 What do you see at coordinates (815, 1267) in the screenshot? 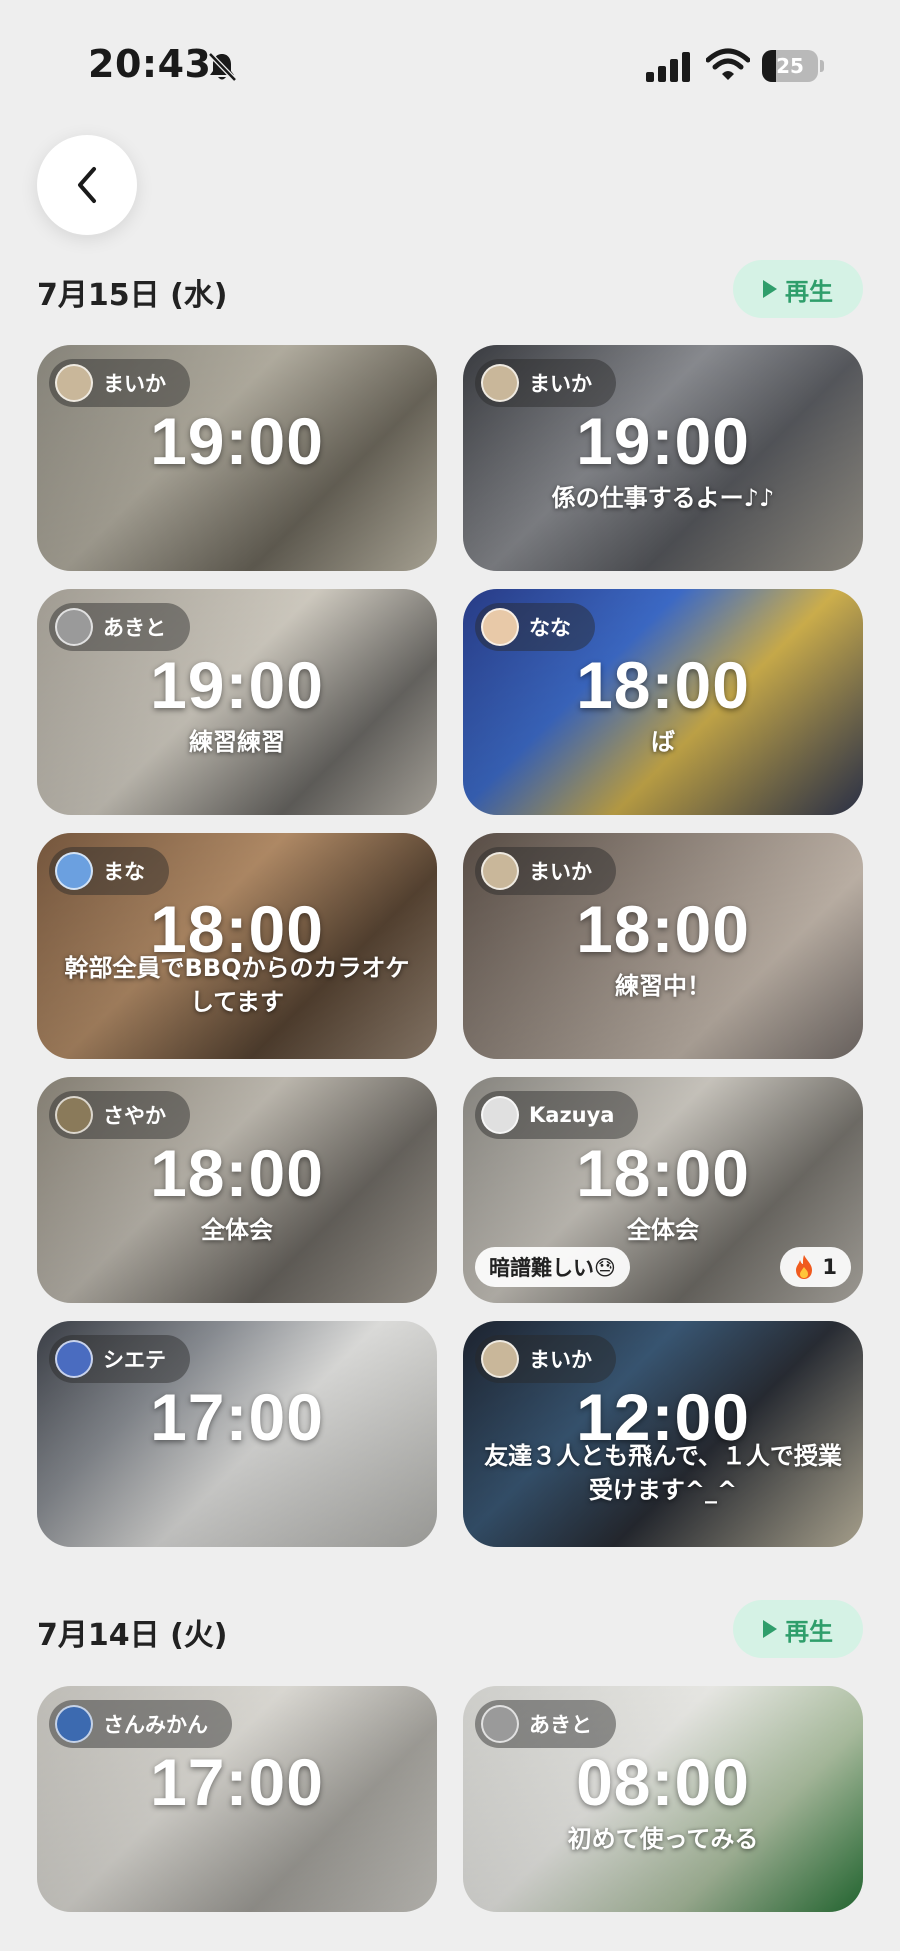
I see `reaction-badge: 1` at bounding box center [815, 1267].